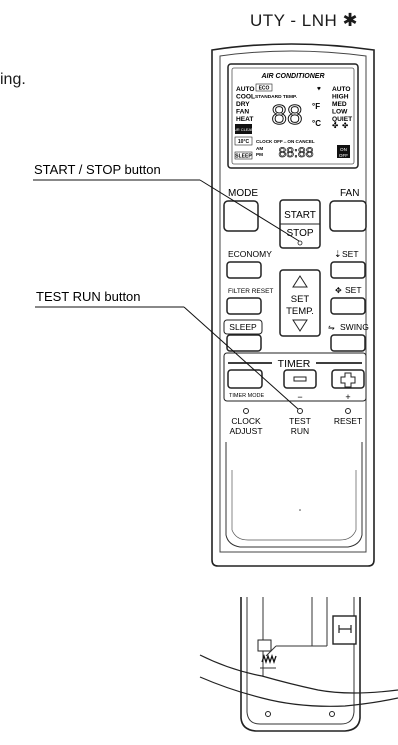 Image resolution: width=398 pixels, height=745 pixels. I want to click on display-mode-cool: COOL, so click(245, 97).